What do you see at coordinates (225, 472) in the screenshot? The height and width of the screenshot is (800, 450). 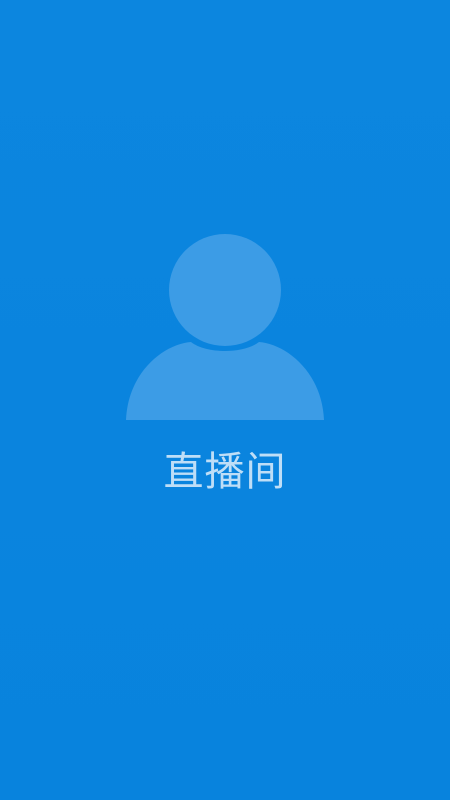 I see `room-title: 直播间` at bounding box center [225, 472].